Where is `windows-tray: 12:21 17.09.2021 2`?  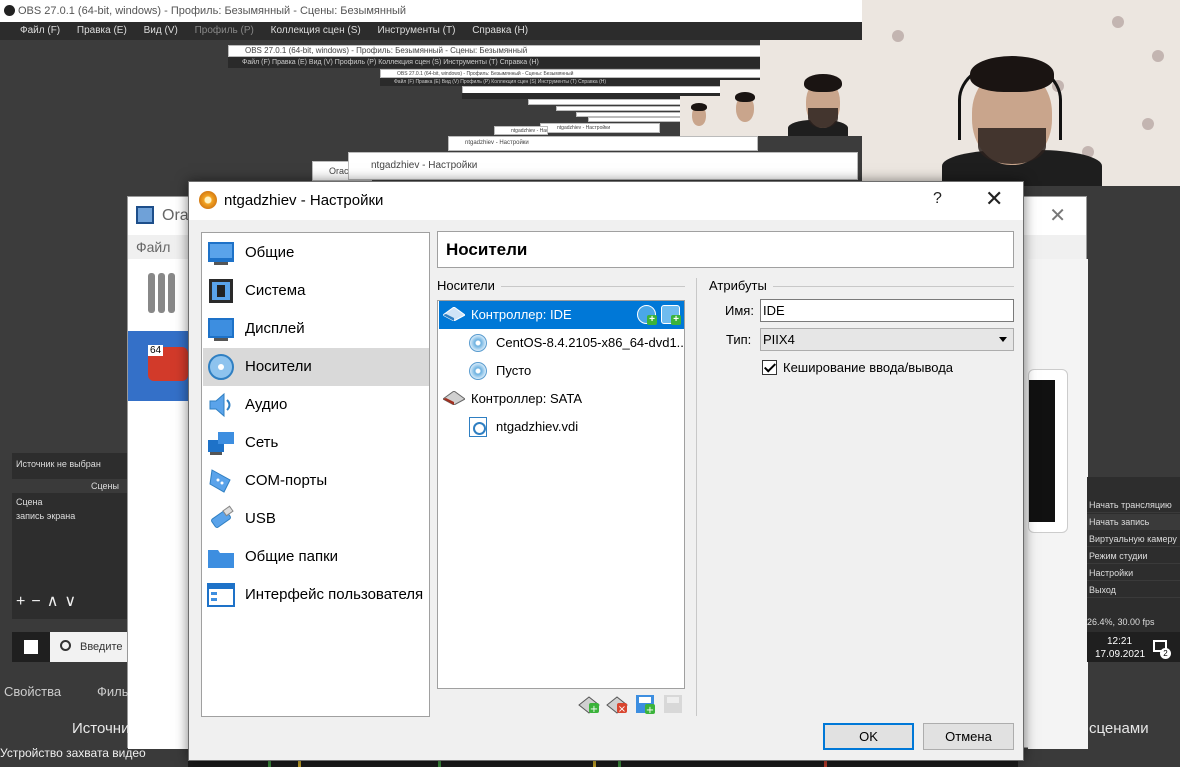
windows-tray: 12:21 17.09.2021 2 is located at coordinates (1133, 647).